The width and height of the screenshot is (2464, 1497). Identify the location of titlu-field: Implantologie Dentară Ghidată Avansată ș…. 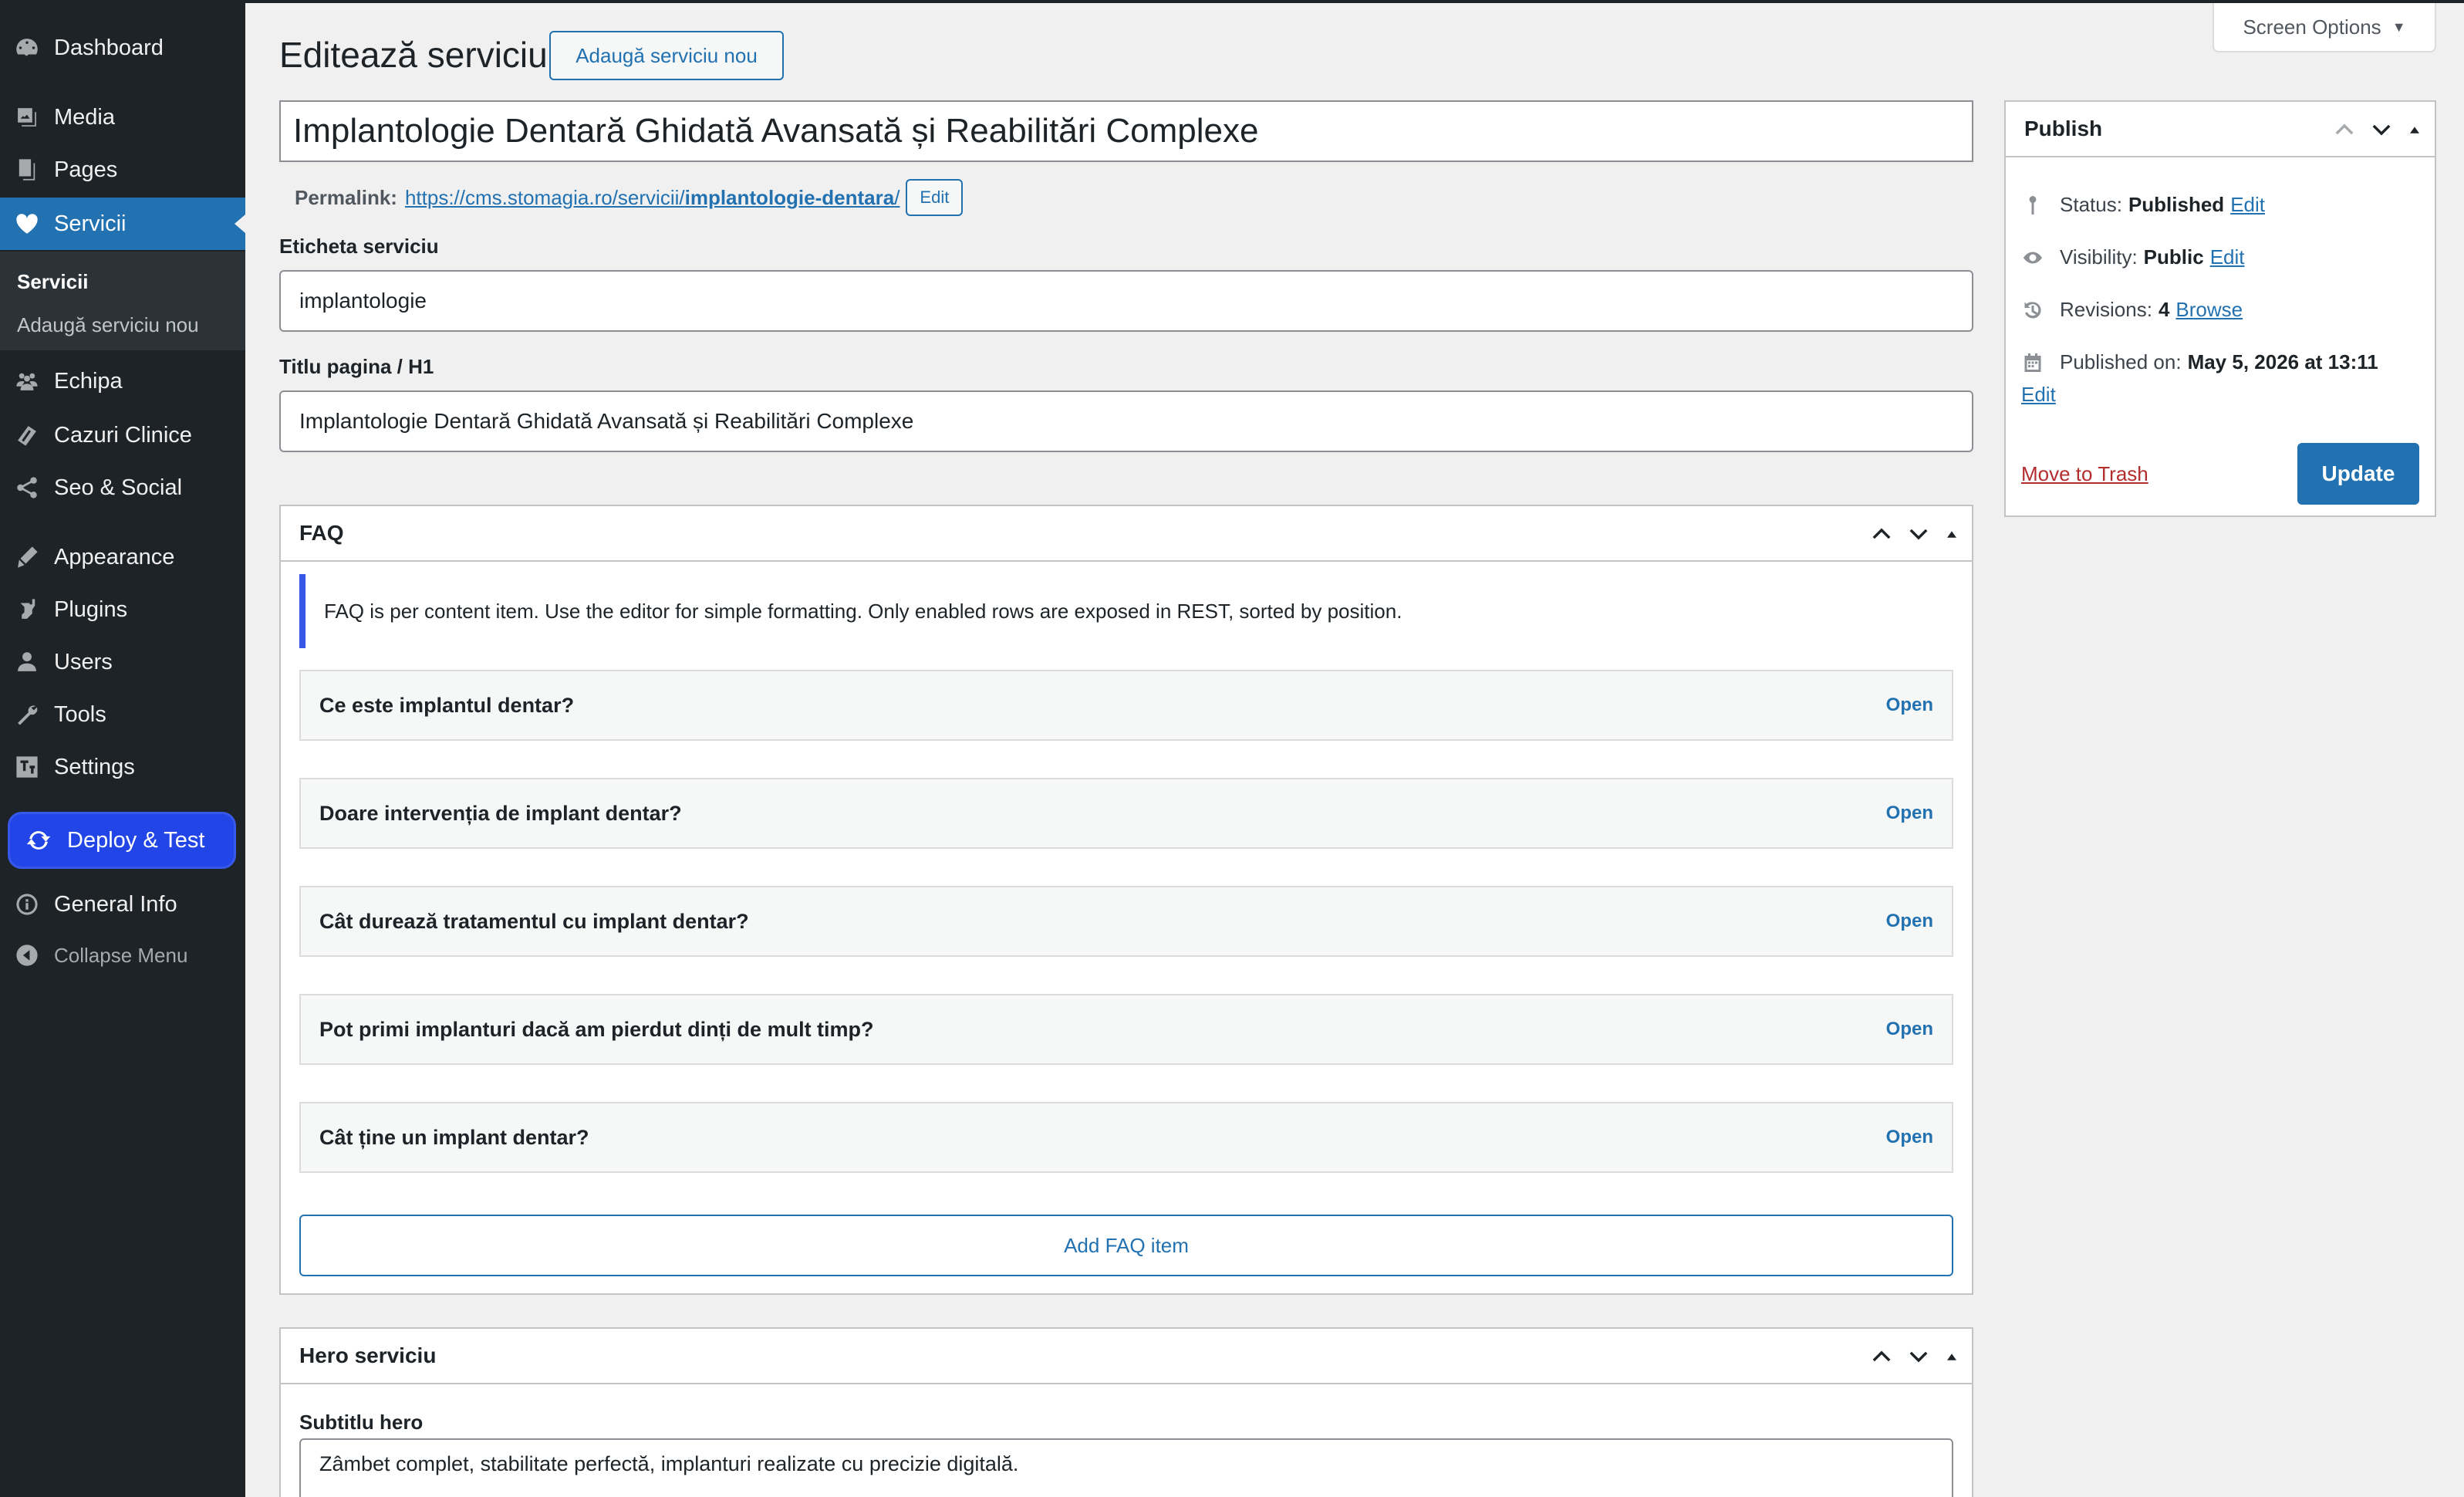
(1126, 421).